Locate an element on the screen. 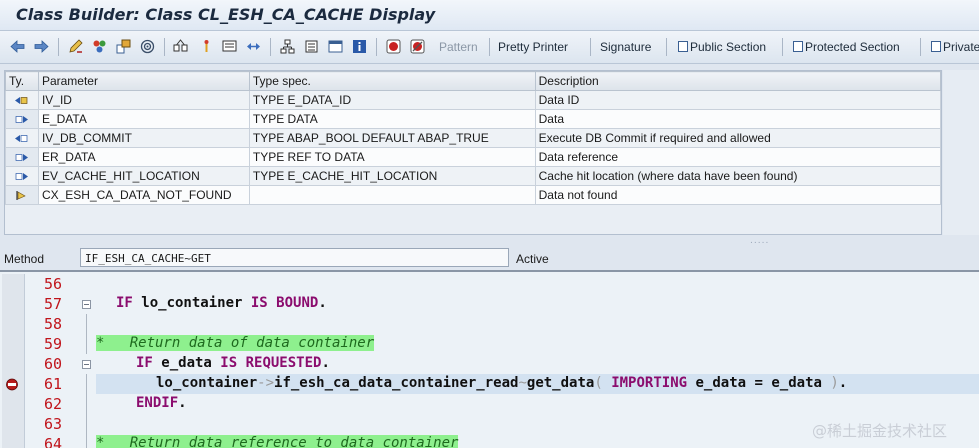 This screenshot has width=979, height=448. column-header-type-spec: Type spec. is located at coordinates (392, 81).